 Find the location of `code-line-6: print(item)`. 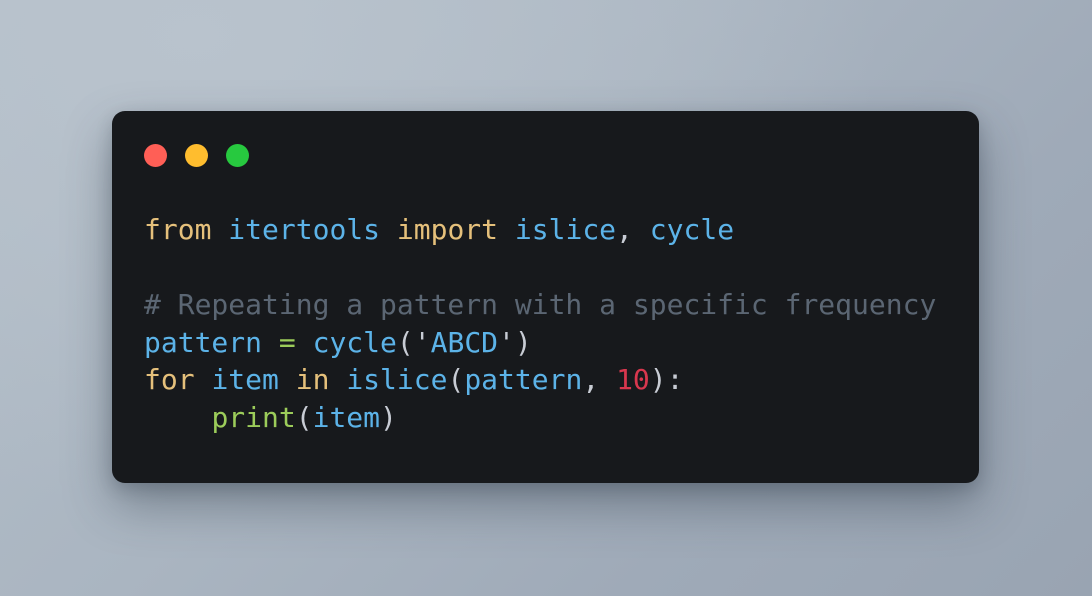

code-line-6: print(item) is located at coordinates (554, 418).